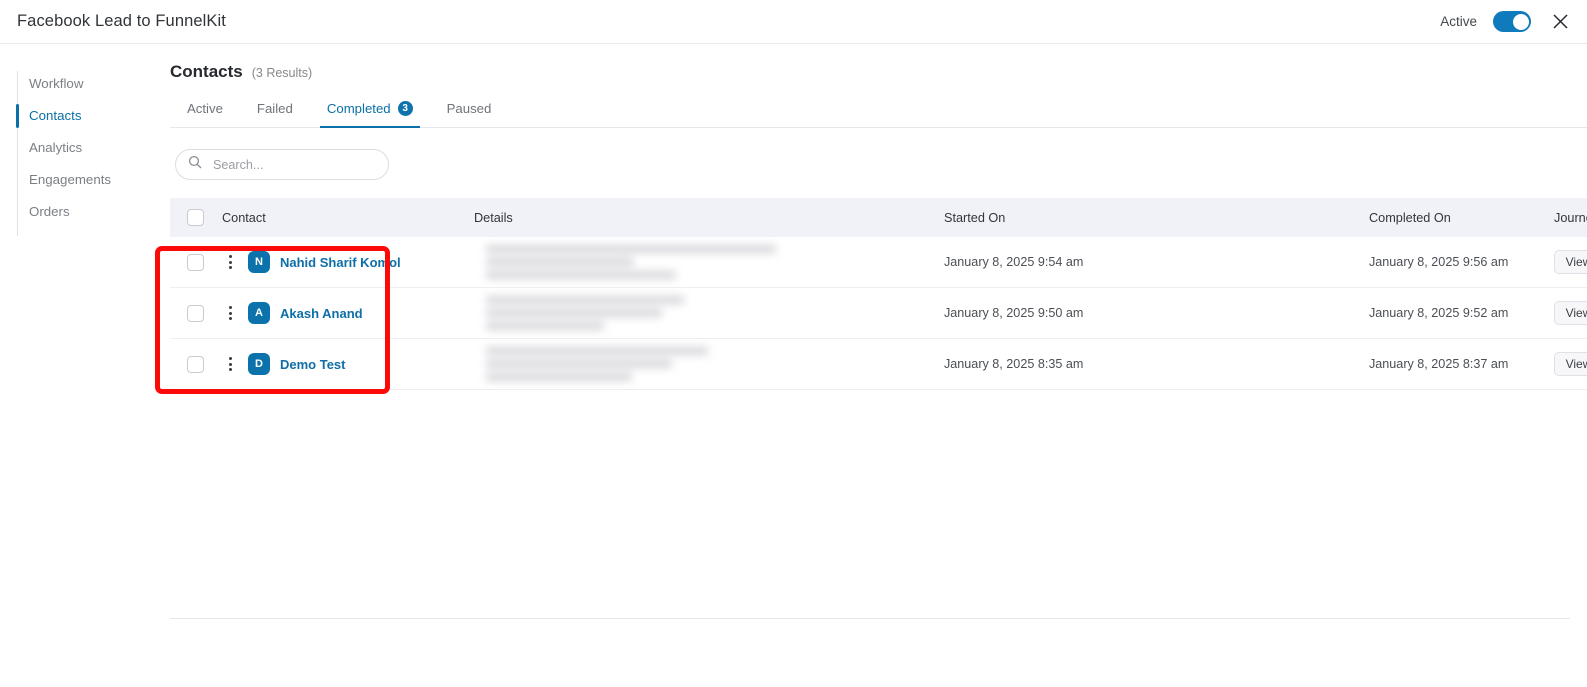  I want to click on column-header-completed-on: Completed On, so click(1461, 217).